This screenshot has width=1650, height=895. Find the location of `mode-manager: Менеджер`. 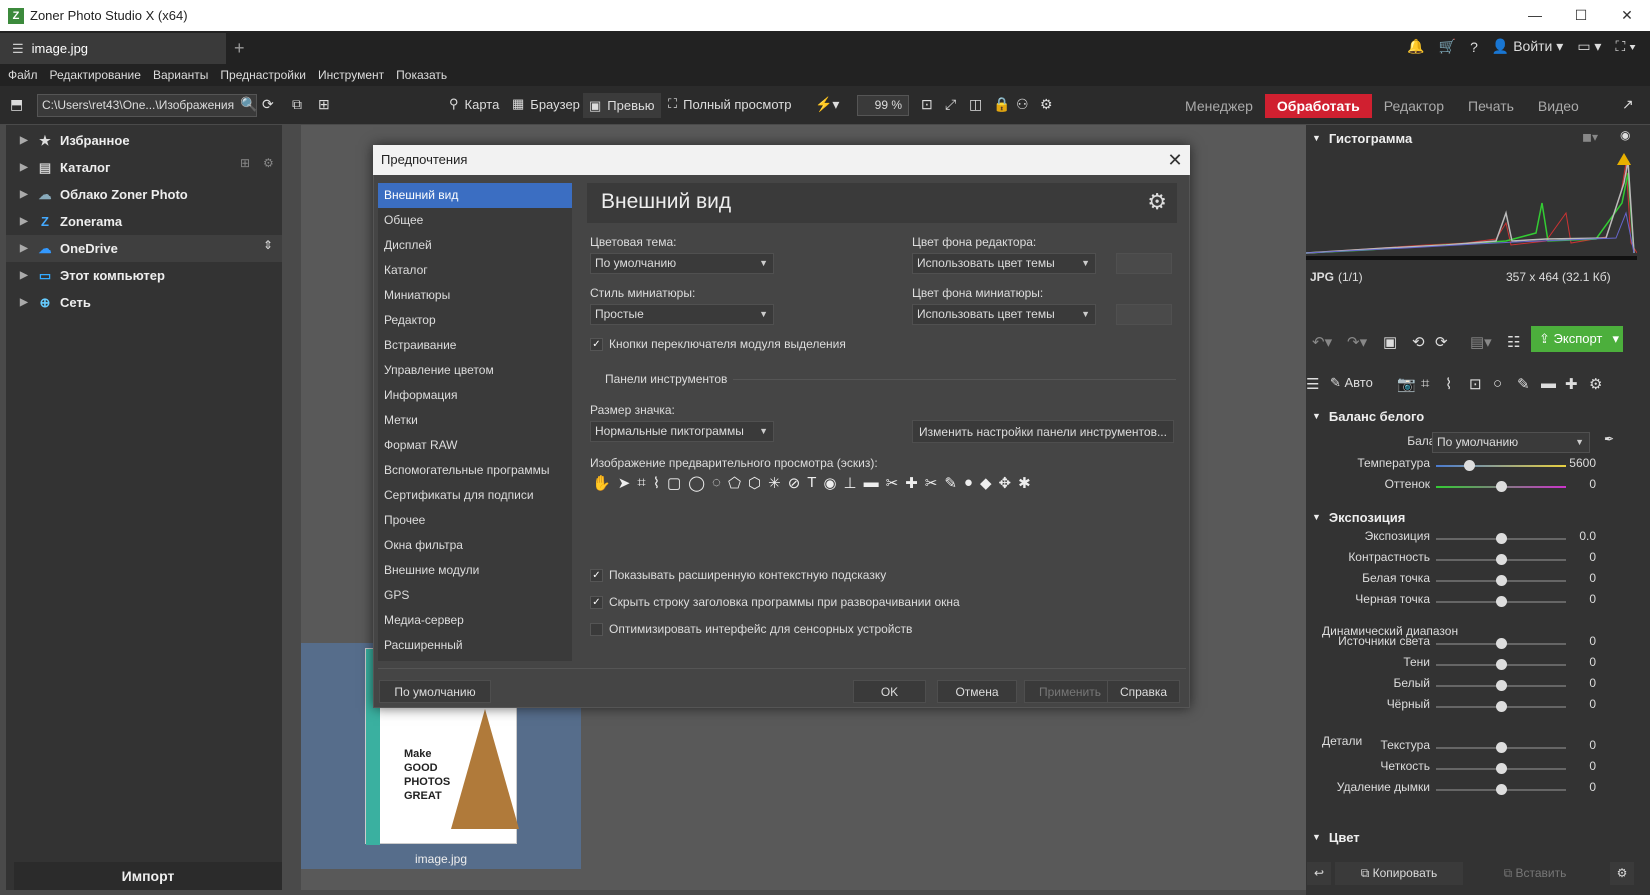

mode-manager: Менеджер is located at coordinates (1219, 106).